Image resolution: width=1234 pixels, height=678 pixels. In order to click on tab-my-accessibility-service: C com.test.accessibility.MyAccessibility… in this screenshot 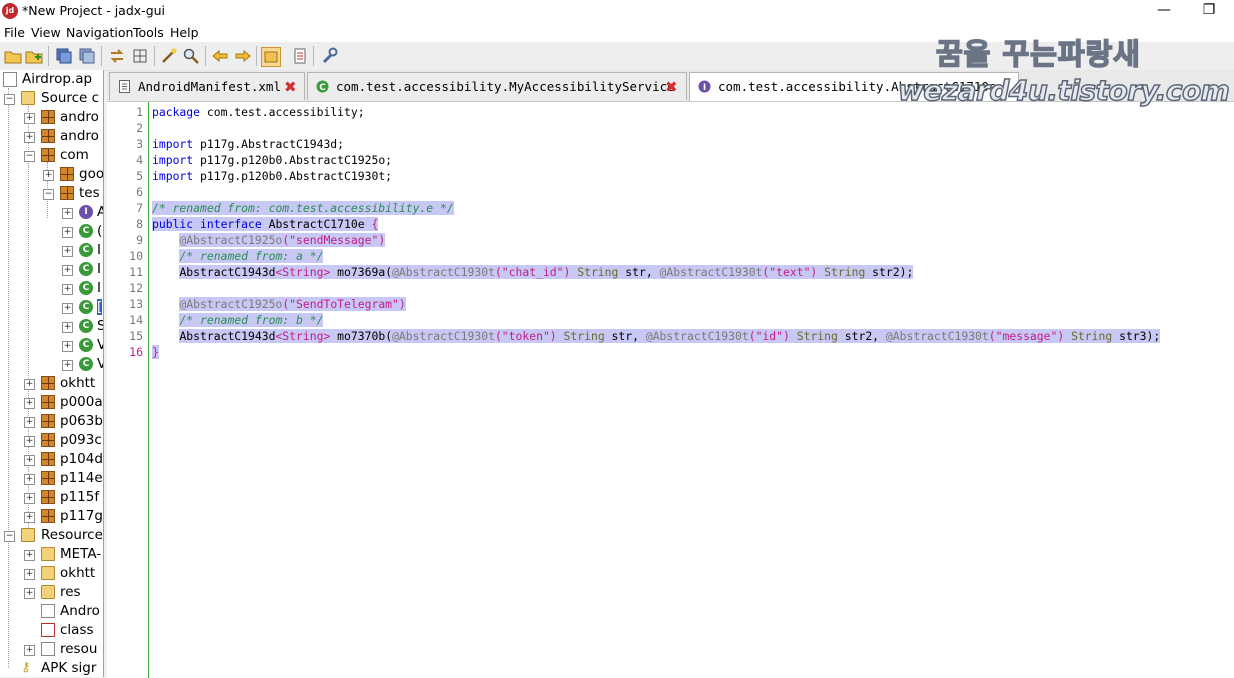, I will do `click(497, 86)`.